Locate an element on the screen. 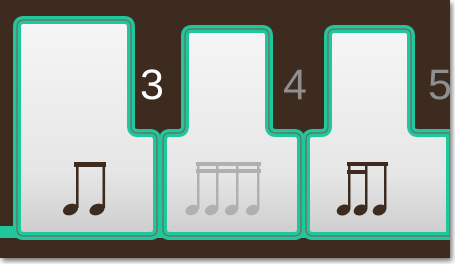 This screenshot has width=455, height=264. key-number-3: 3 is located at coordinates (152, 85).